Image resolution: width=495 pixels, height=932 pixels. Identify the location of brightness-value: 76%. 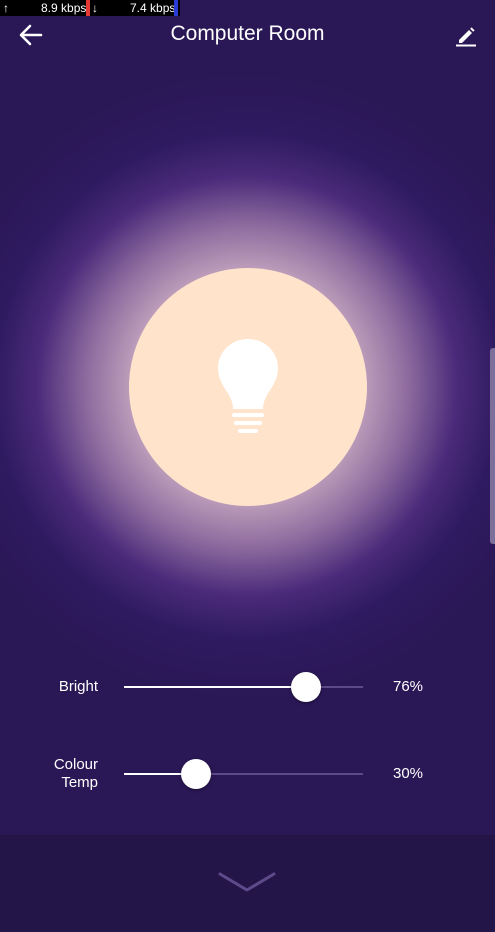
(408, 686).